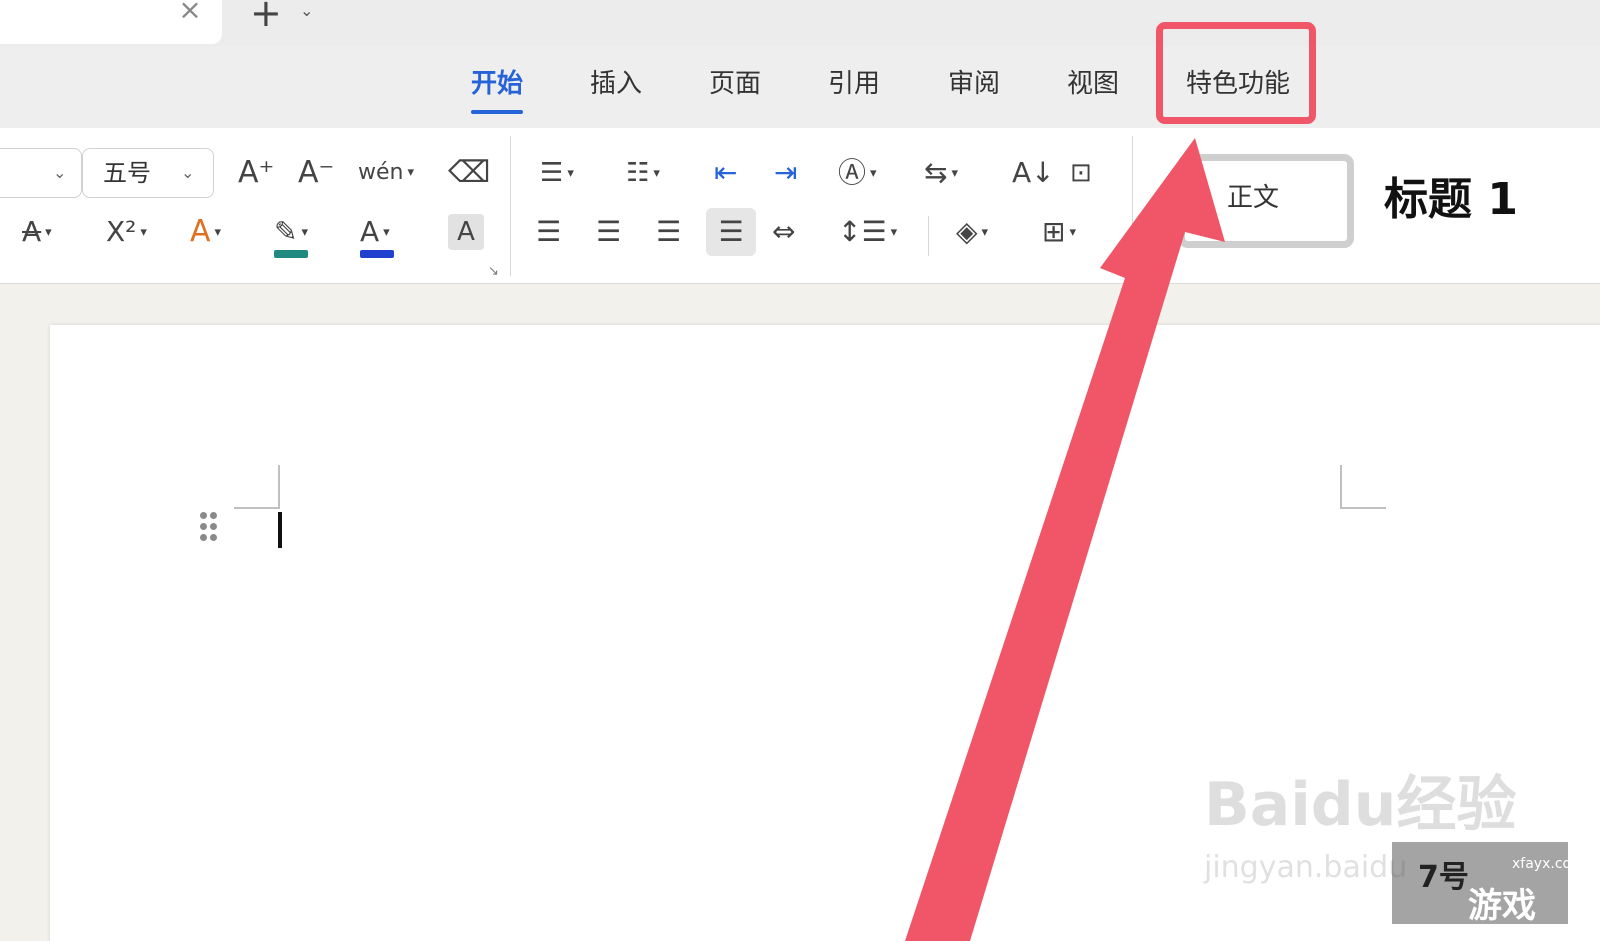 This screenshot has width=1600, height=941. Describe the element at coordinates (725, 173) in the screenshot. I see `decrease-indent-icon: ⇤` at that location.